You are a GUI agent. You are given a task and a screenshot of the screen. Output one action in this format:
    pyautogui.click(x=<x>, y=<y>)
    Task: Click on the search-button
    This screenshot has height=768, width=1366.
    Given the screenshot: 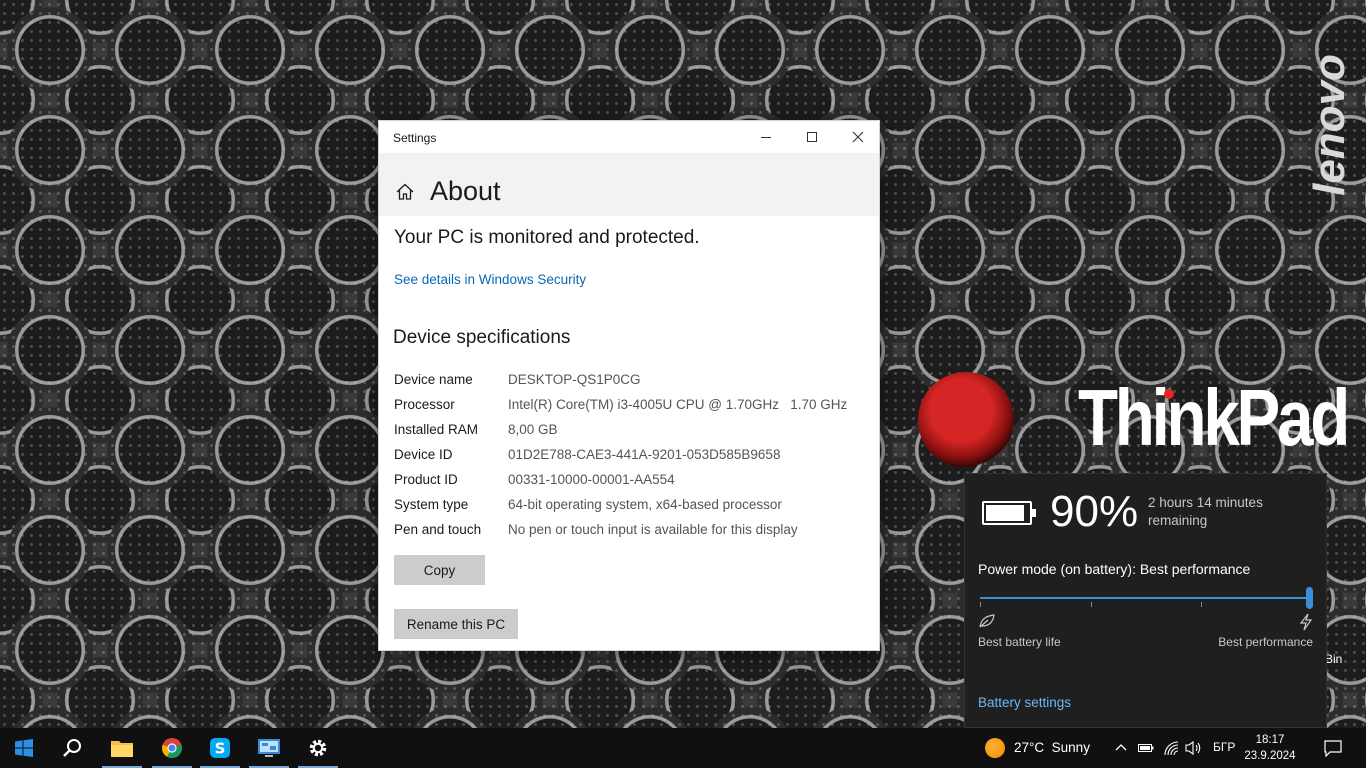 What is the action you would take?
    pyautogui.click(x=72, y=748)
    